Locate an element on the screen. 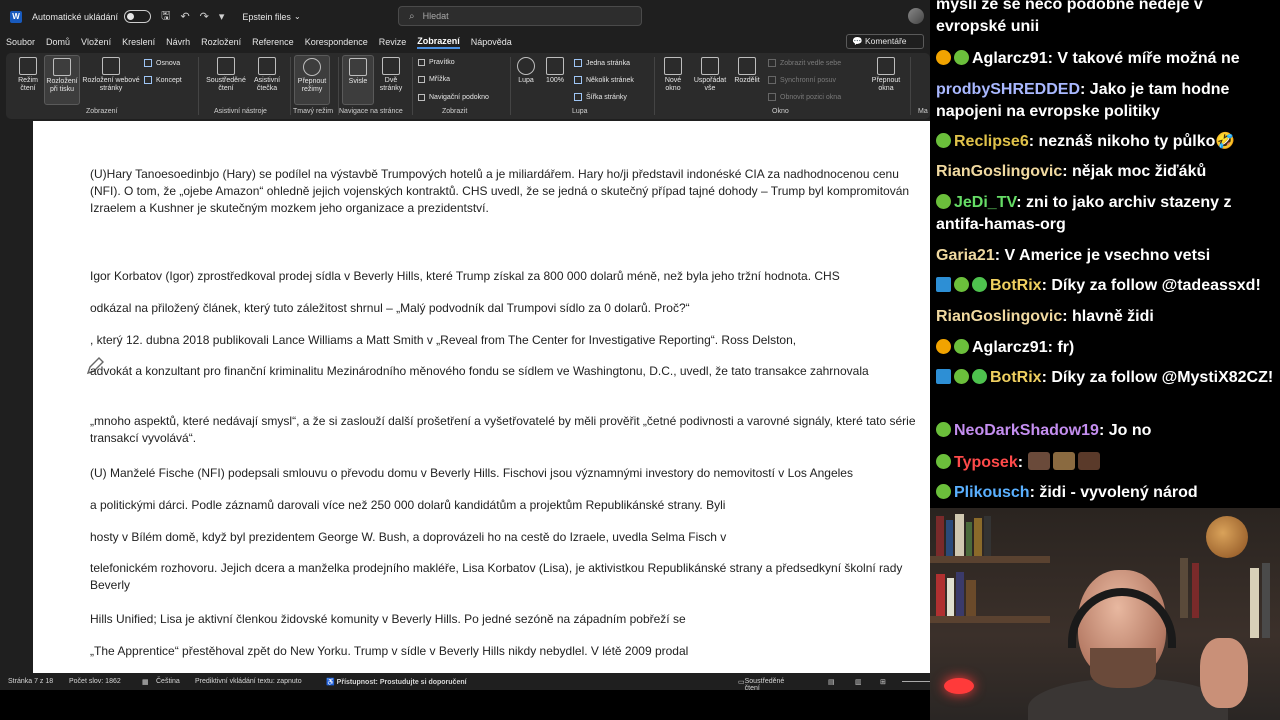  page-count: Stránka 7 z 18 is located at coordinates (30, 681).